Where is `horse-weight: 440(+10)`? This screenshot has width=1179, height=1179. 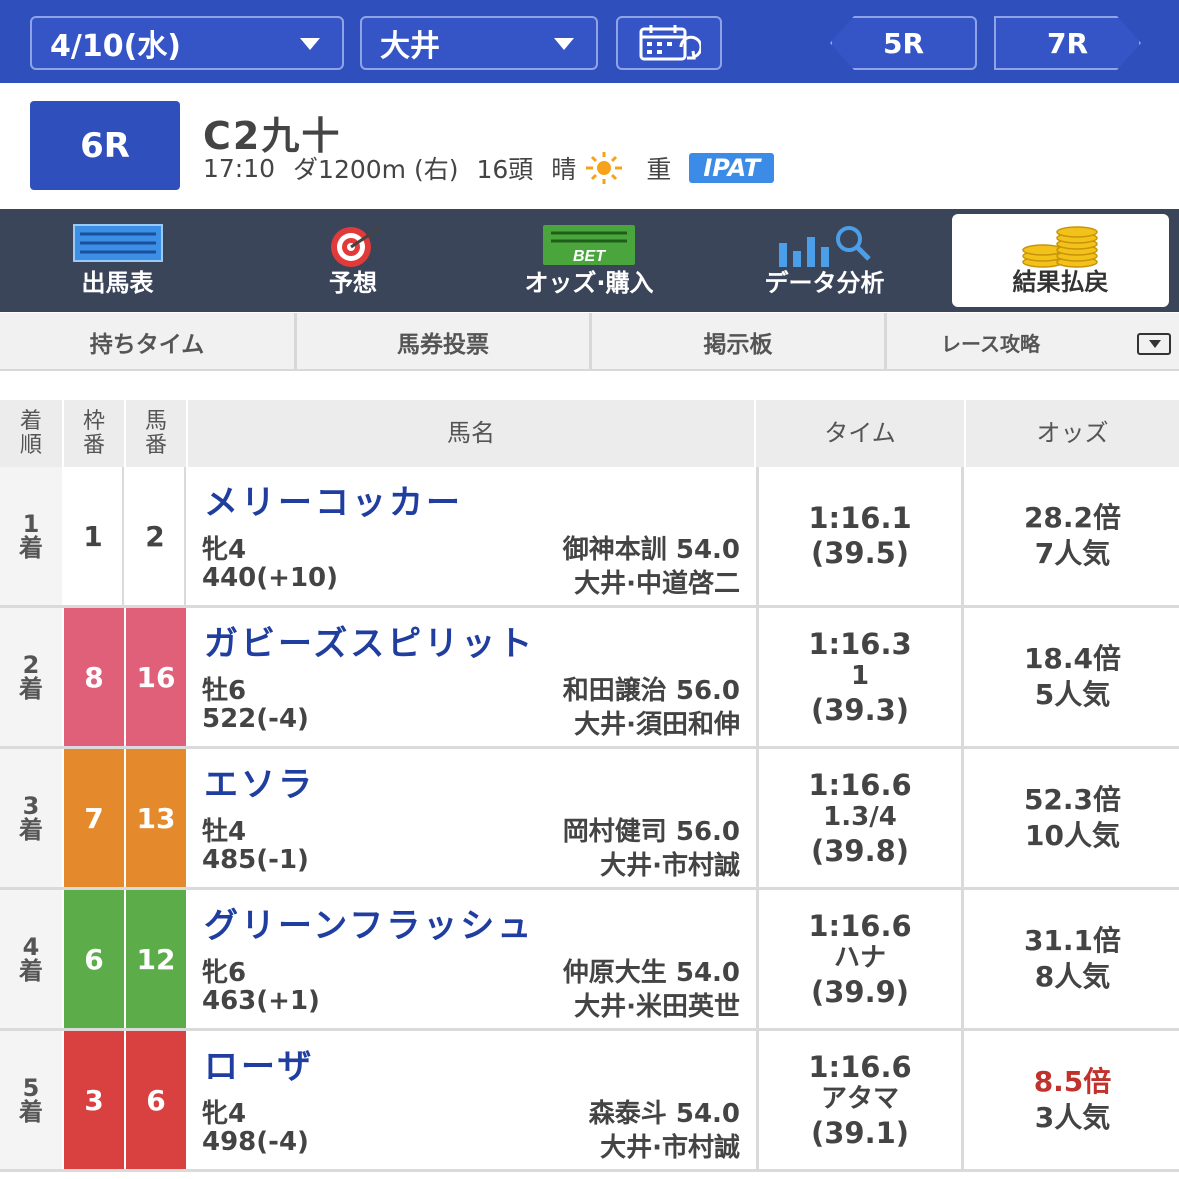 horse-weight: 440(+10) is located at coordinates (270, 578).